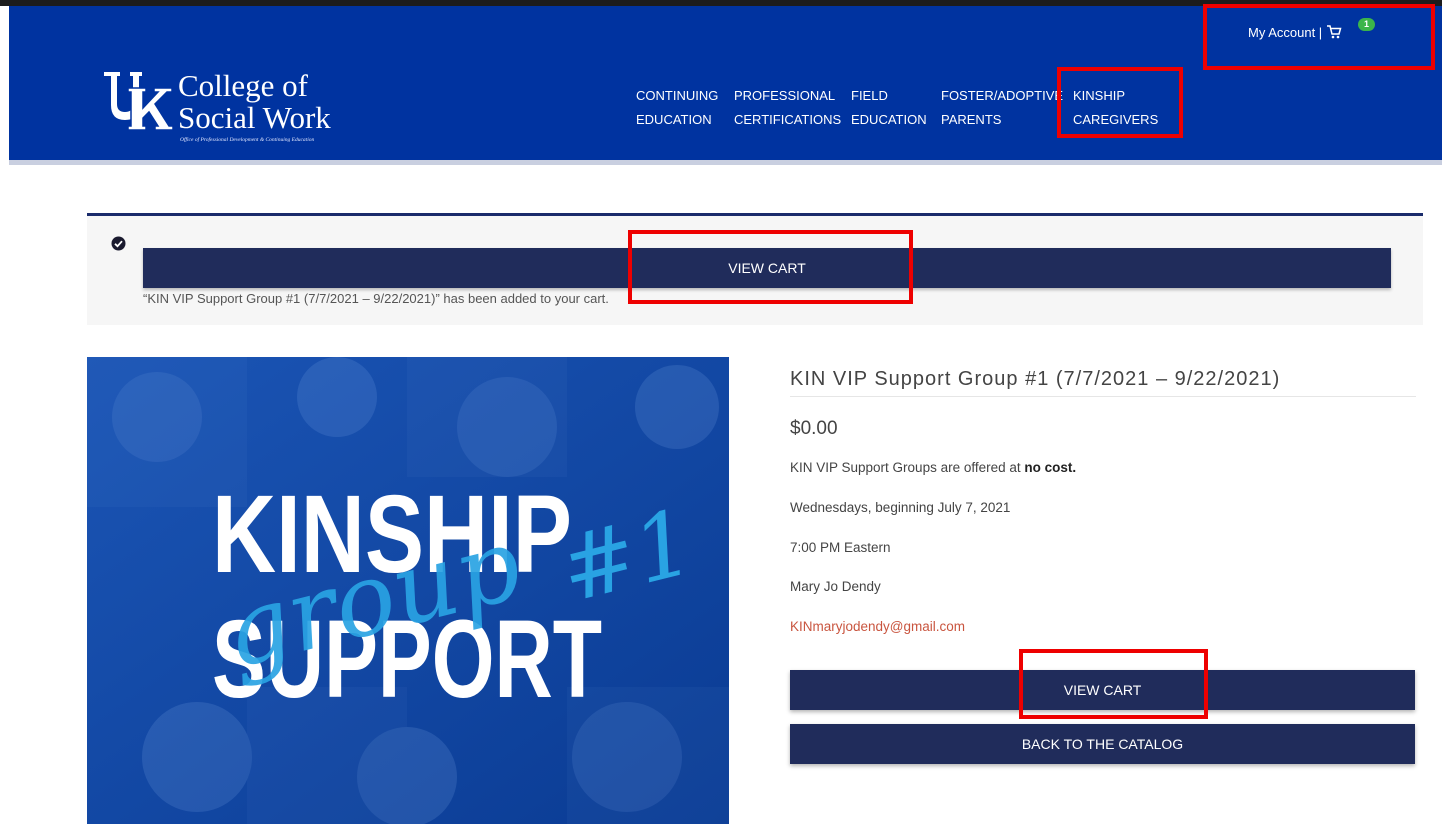  What do you see at coordinates (814, 428) in the screenshot?
I see `product-price: $0.00` at bounding box center [814, 428].